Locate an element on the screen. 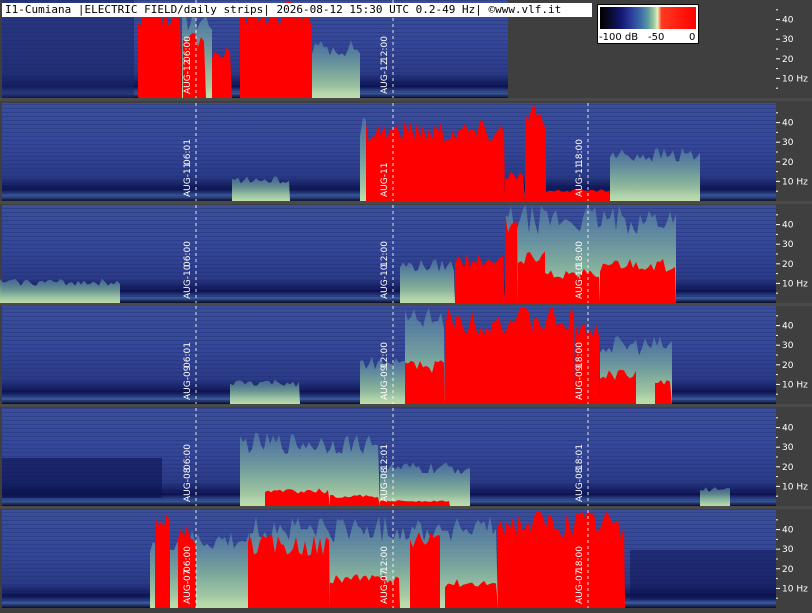 The width and height of the screenshot is (812, 613). color-scale-legend: -100 dB -50 0 is located at coordinates (648, 24).